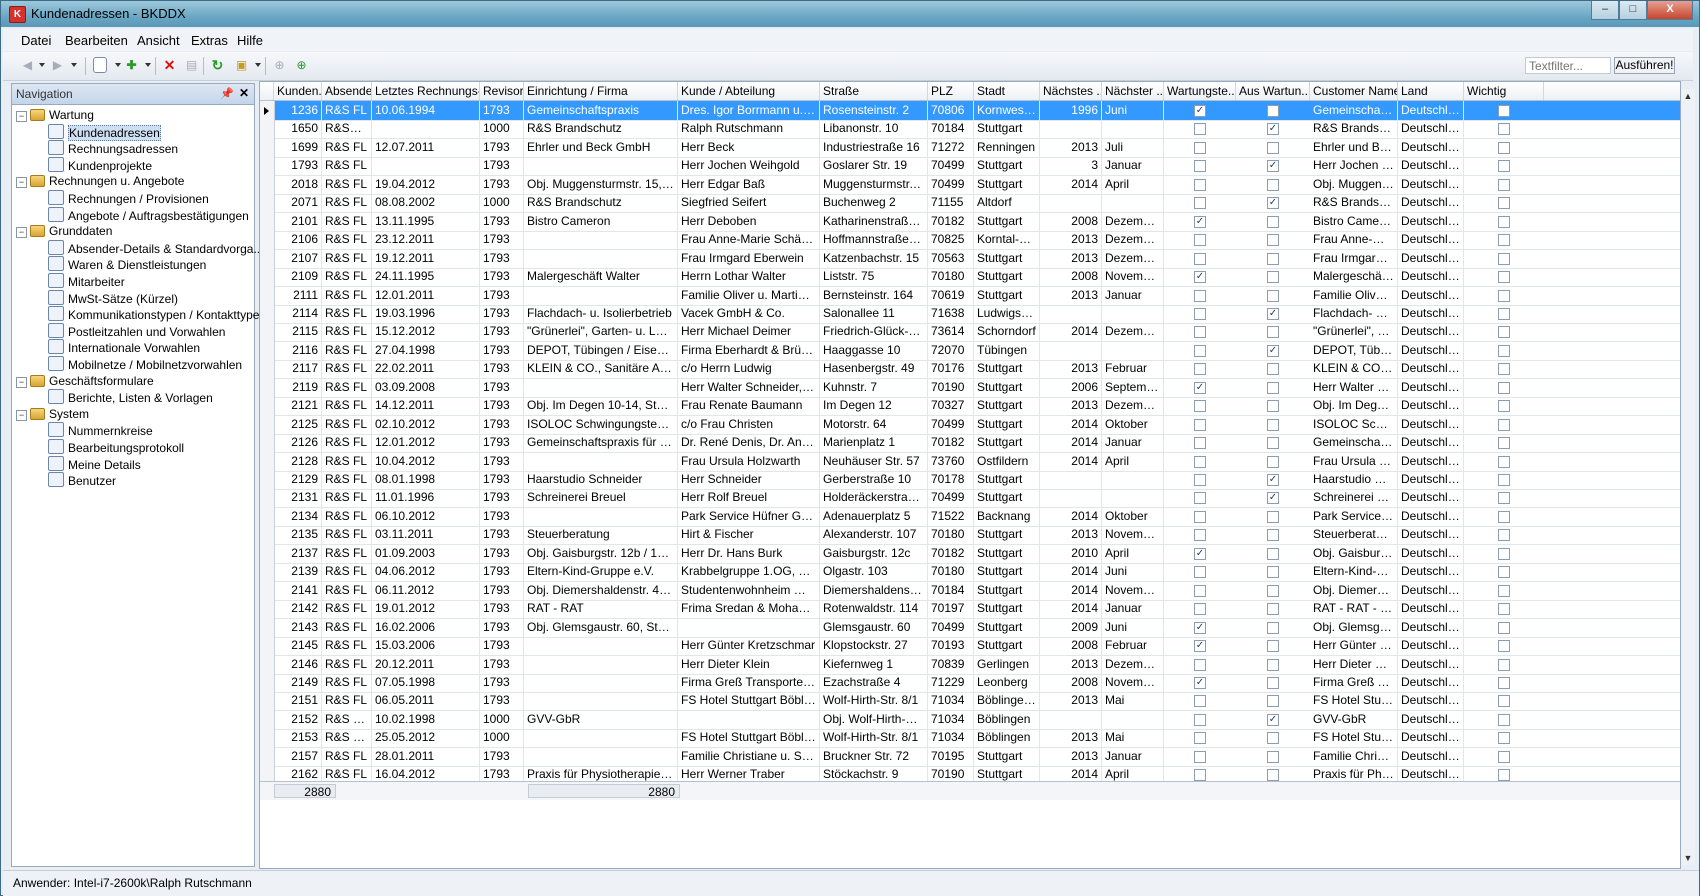  I want to click on nav-item: Kundenadressen, so click(97, 132).